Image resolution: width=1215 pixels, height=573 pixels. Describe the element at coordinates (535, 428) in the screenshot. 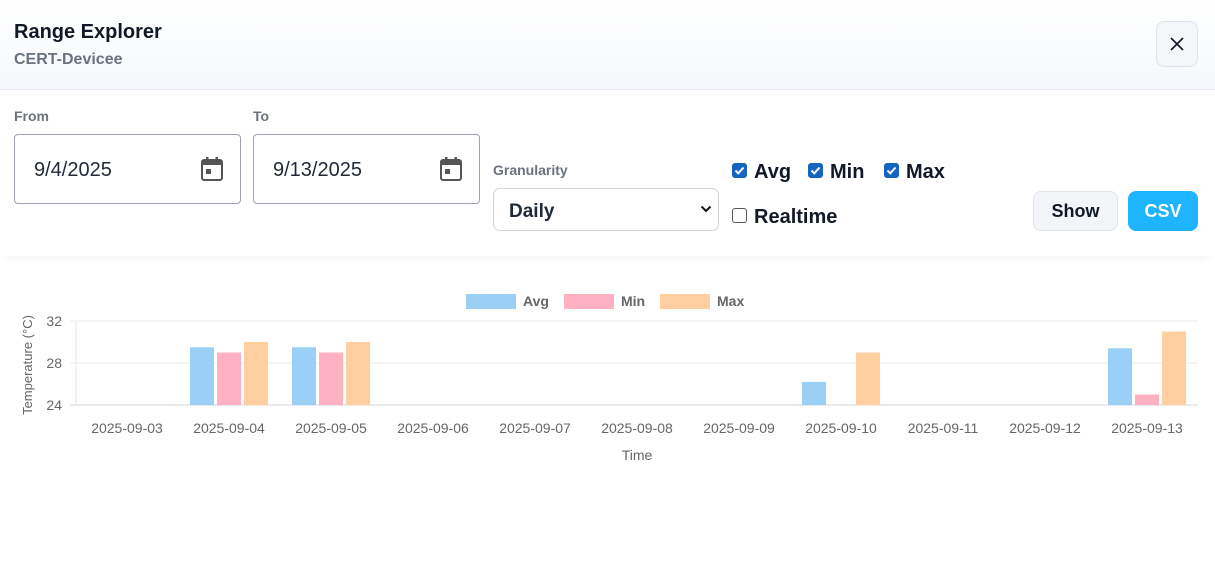

I see `x-tick-label: 2025-09-07` at that location.